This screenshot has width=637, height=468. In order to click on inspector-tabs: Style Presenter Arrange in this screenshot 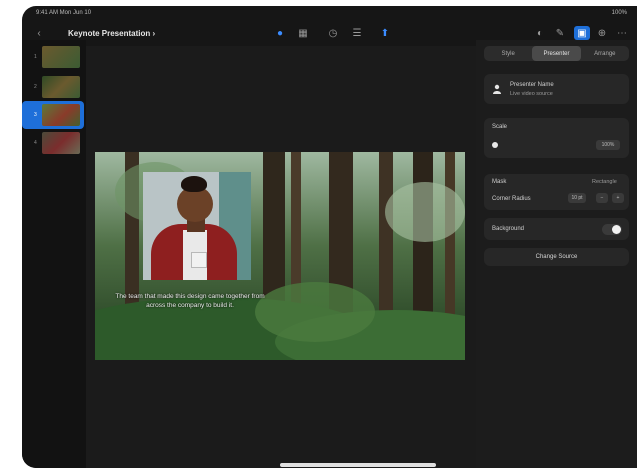, I will do `click(556, 53)`.